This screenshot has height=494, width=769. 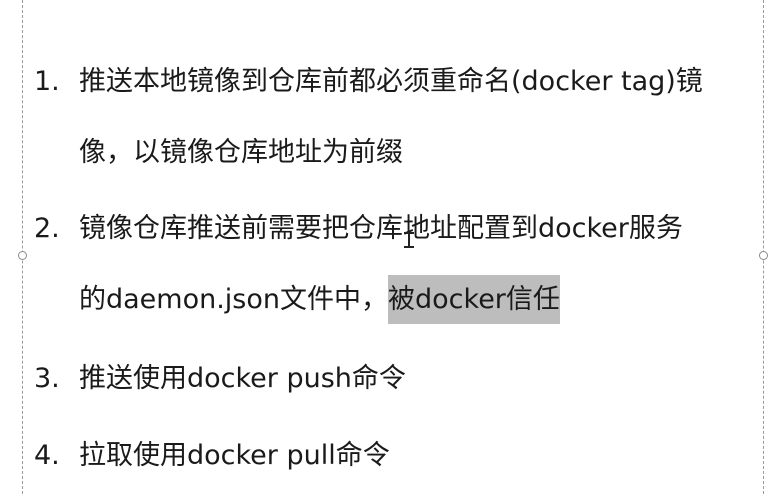 What do you see at coordinates (381, 228) in the screenshot?
I see `list-item-2-text-line-1: 镜像仓库推送前需要把仓库地址配置到docker服务` at bounding box center [381, 228].